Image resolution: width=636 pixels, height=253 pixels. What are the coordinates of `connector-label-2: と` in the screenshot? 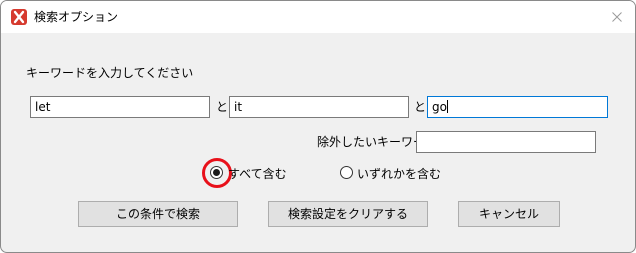 It's located at (420, 107).